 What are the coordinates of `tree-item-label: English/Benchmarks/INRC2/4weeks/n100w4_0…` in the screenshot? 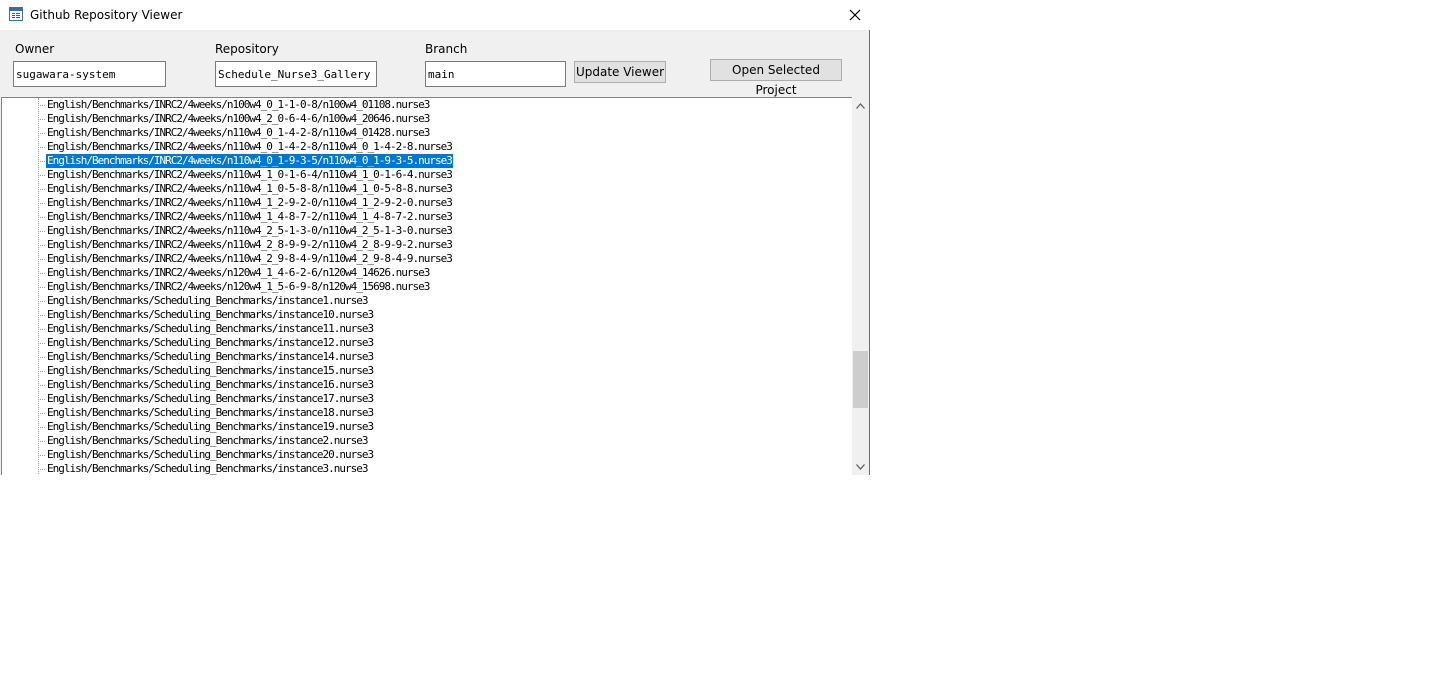 It's located at (238, 104).